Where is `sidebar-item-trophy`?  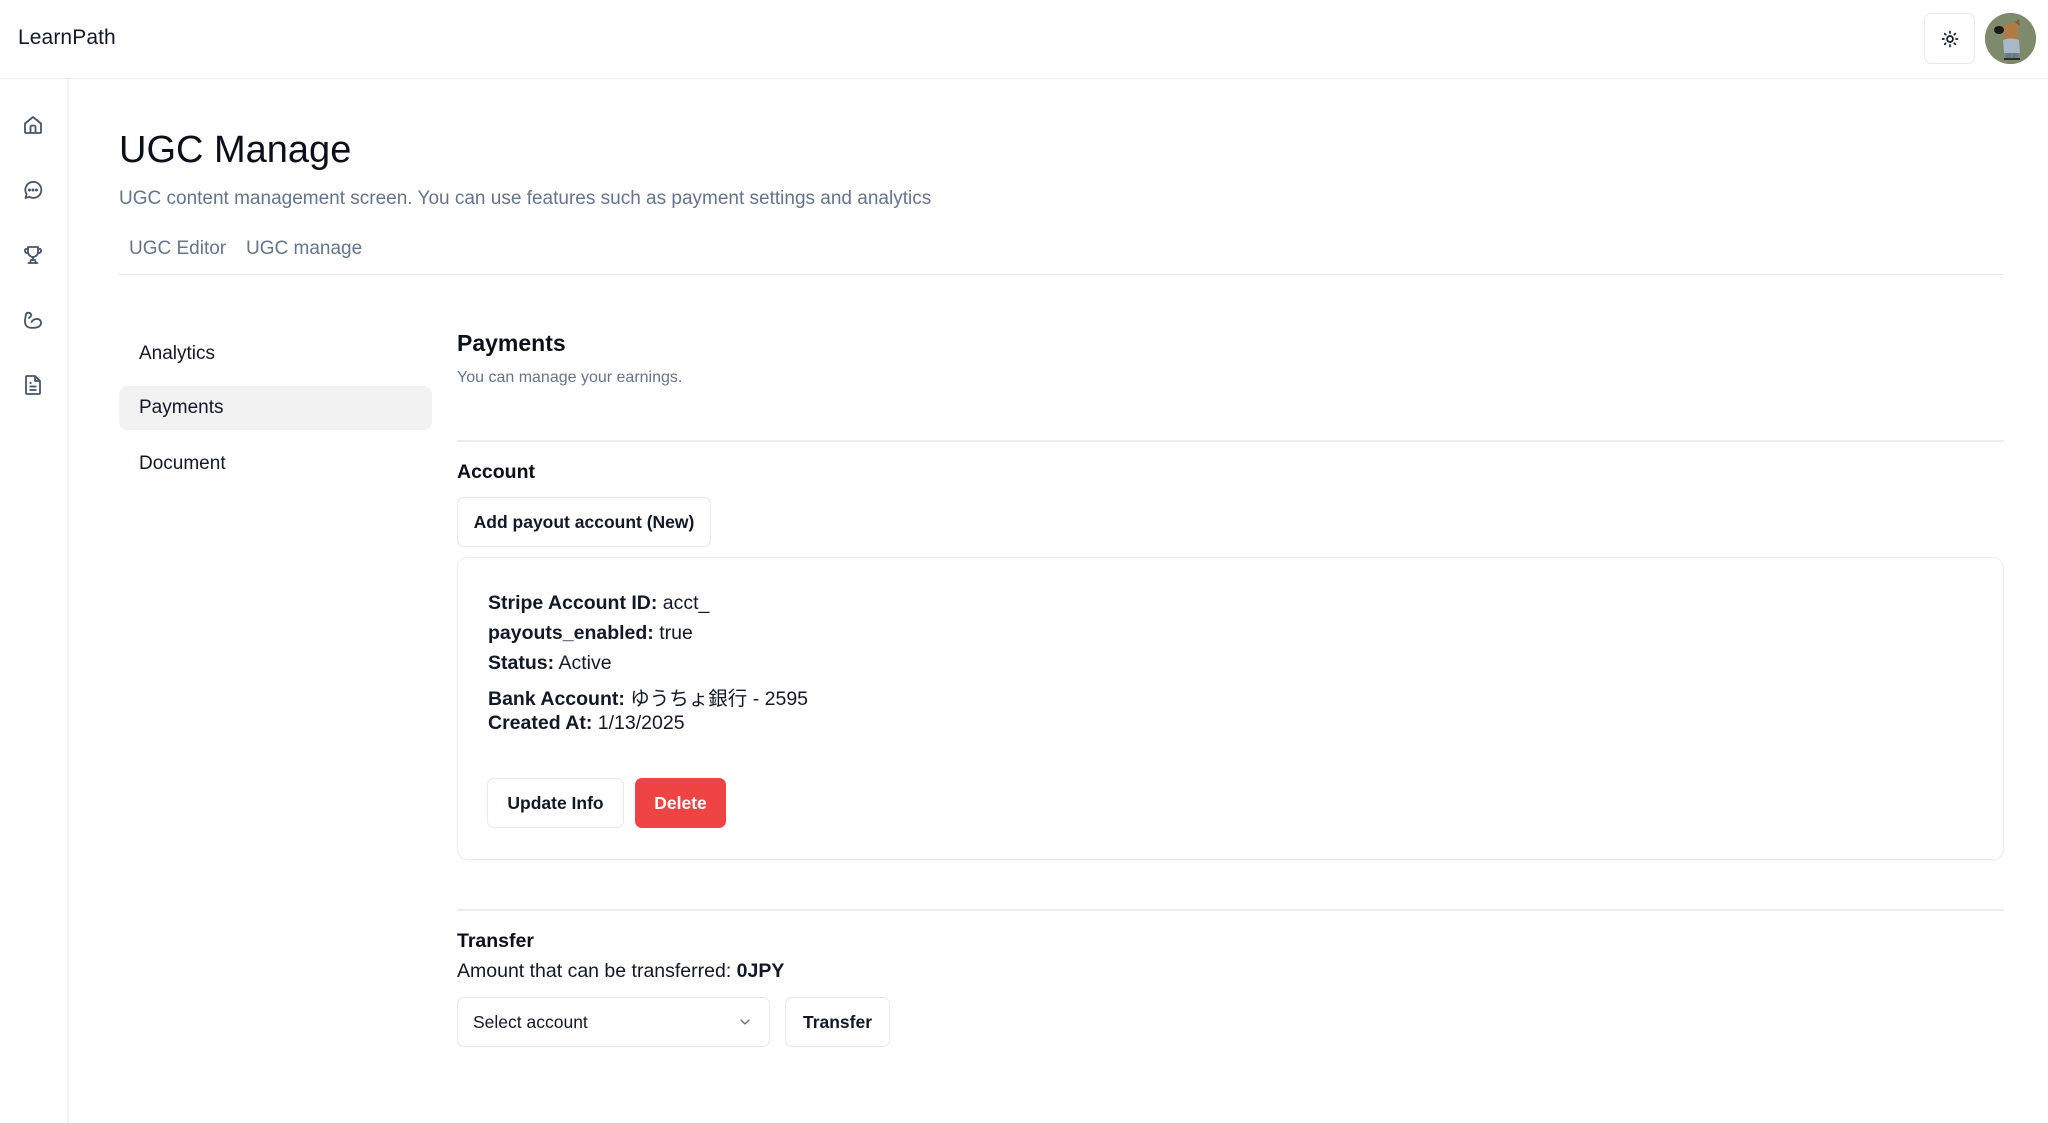
sidebar-item-trophy is located at coordinates (33, 255).